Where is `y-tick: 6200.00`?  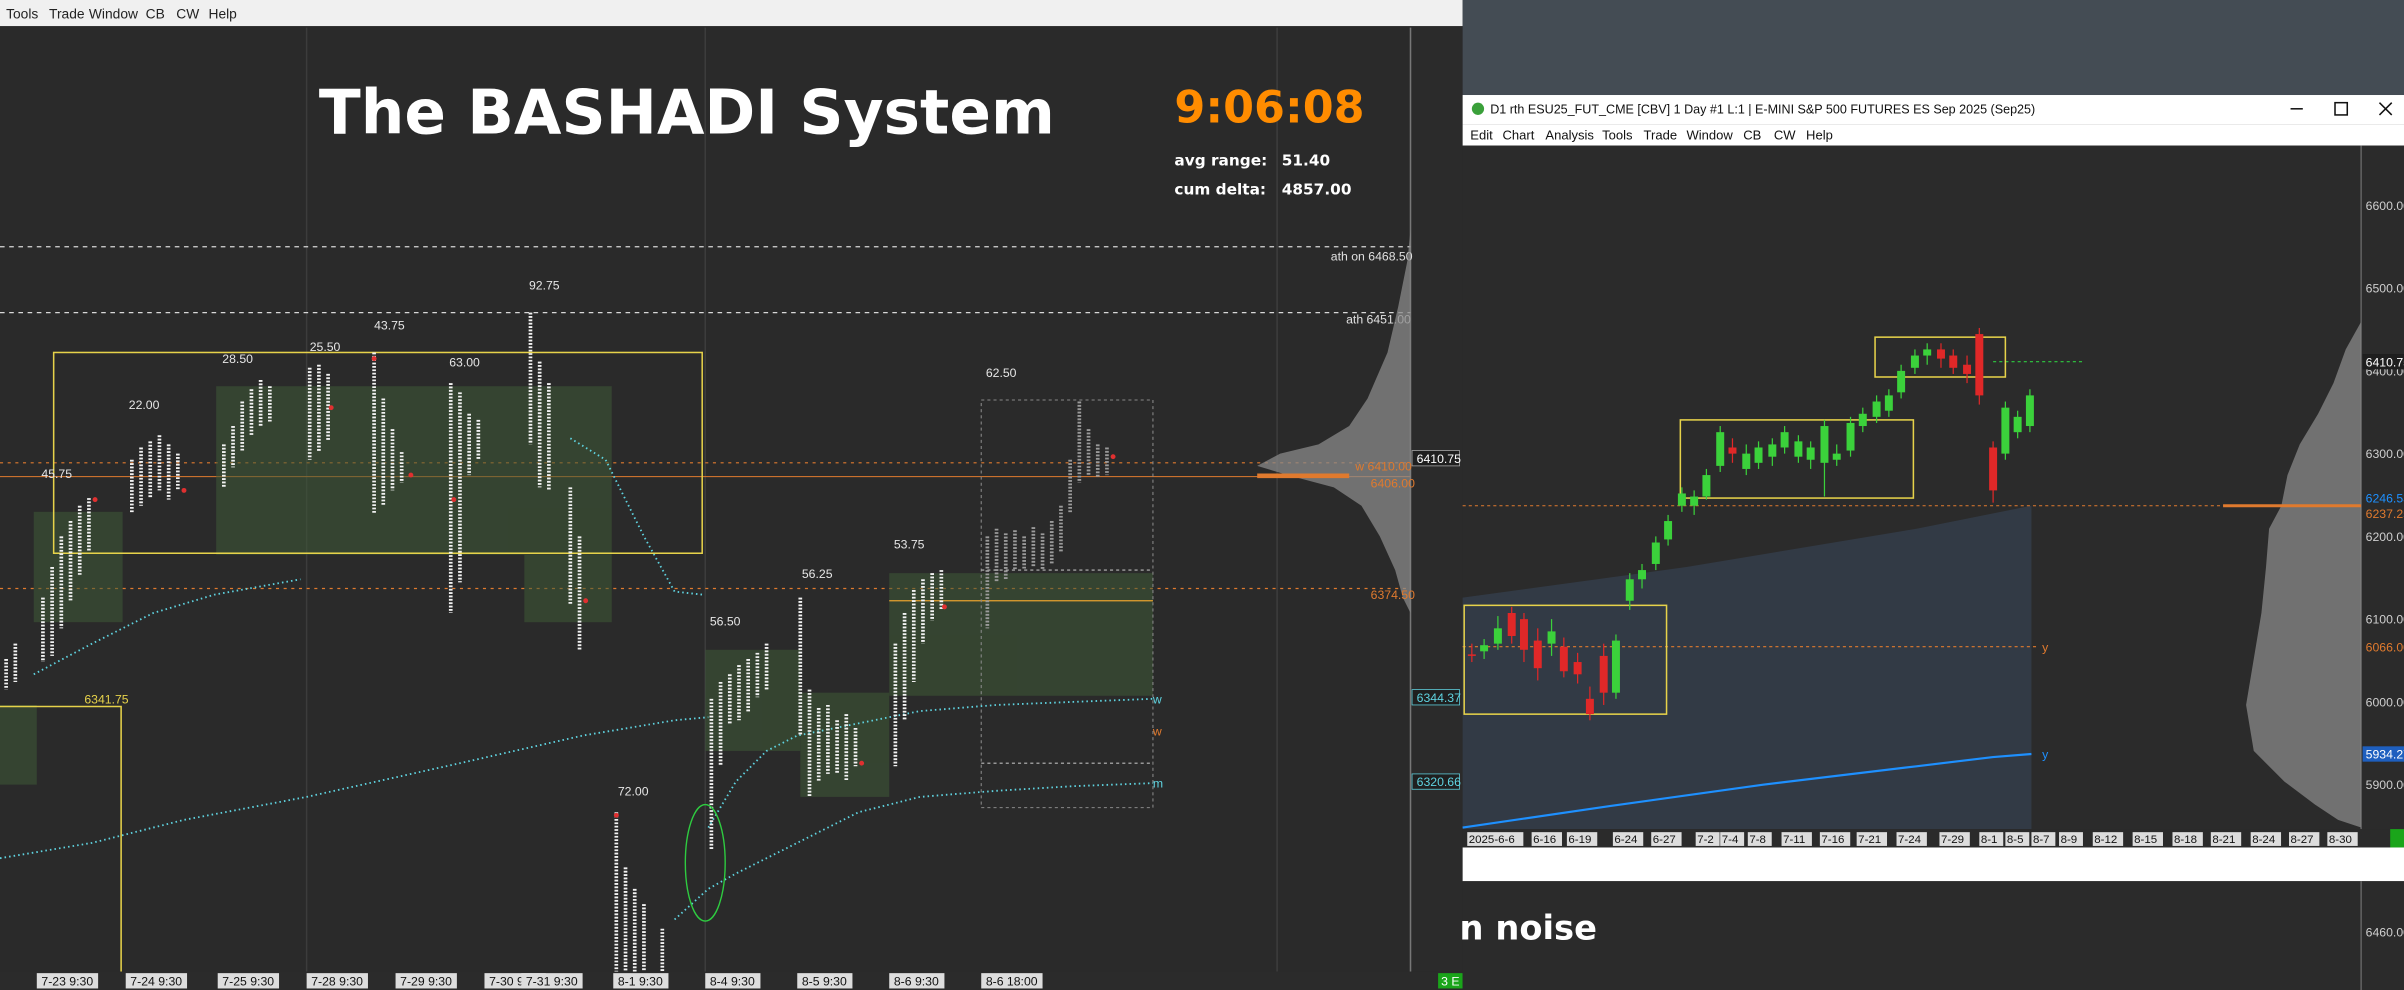
y-tick: 6200.00 is located at coordinates (2385, 537).